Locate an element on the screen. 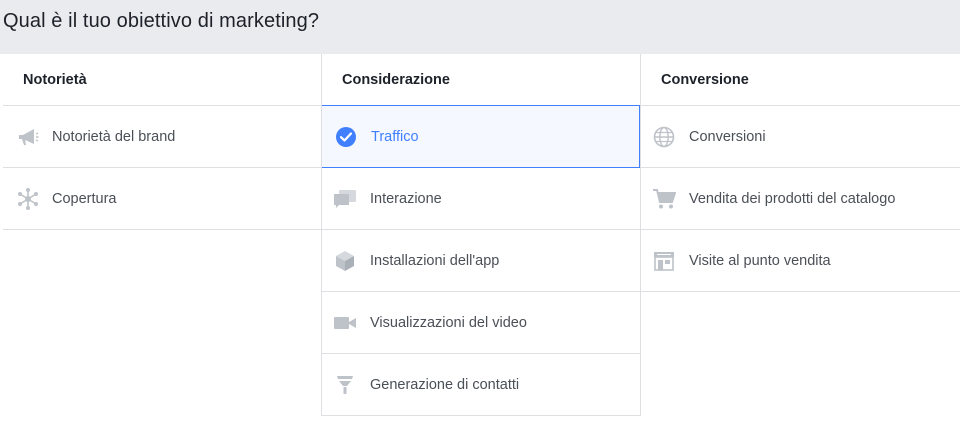  store-icon is located at coordinates (664, 261).